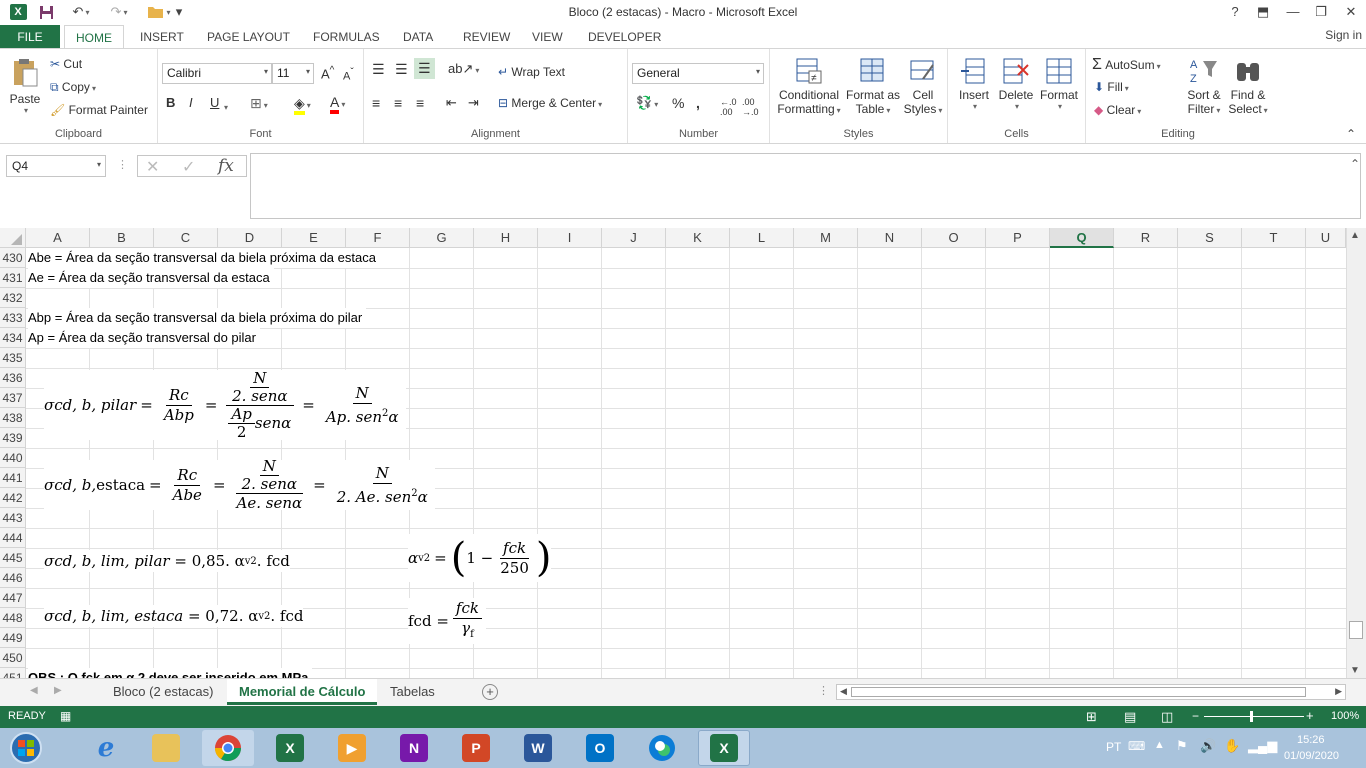  Describe the element at coordinates (13, 338) in the screenshot. I see `row-header-434: 434` at that location.